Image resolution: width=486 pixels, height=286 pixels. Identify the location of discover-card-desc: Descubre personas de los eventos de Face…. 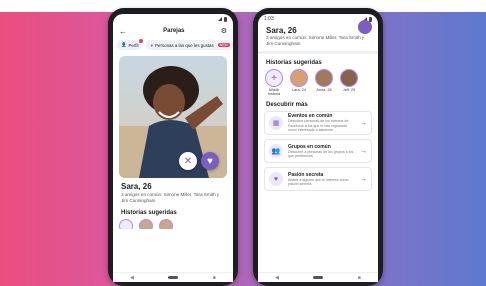
(318, 126).